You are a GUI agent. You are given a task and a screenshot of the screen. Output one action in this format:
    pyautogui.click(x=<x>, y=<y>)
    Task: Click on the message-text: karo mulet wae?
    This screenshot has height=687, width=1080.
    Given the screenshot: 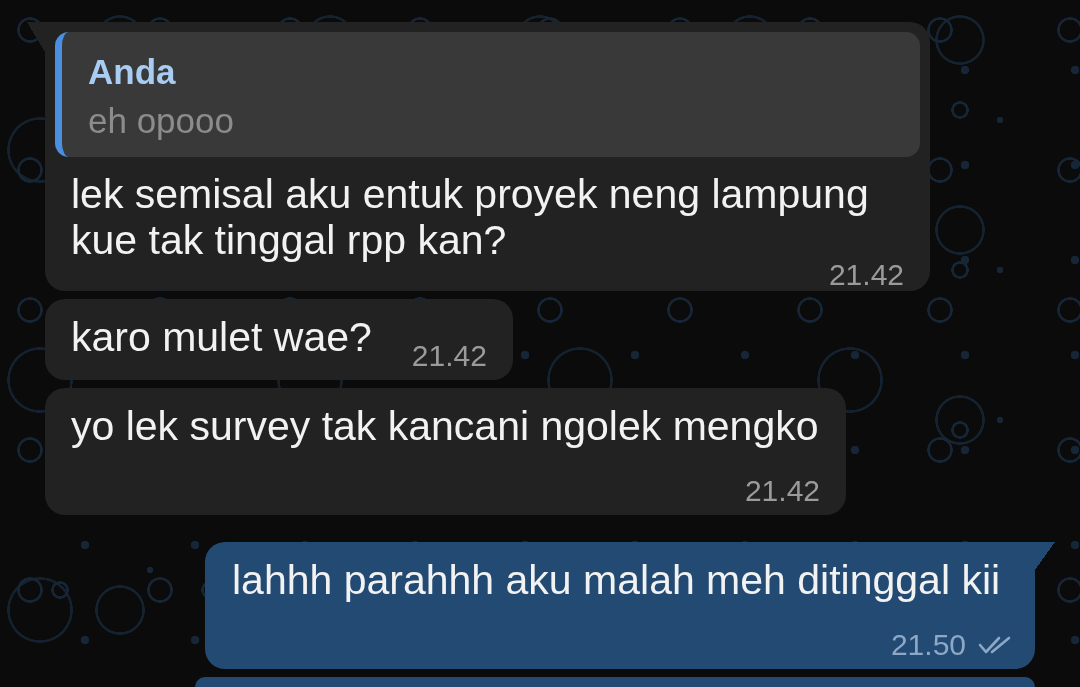 What is the action you would take?
    pyautogui.click(x=221, y=337)
    